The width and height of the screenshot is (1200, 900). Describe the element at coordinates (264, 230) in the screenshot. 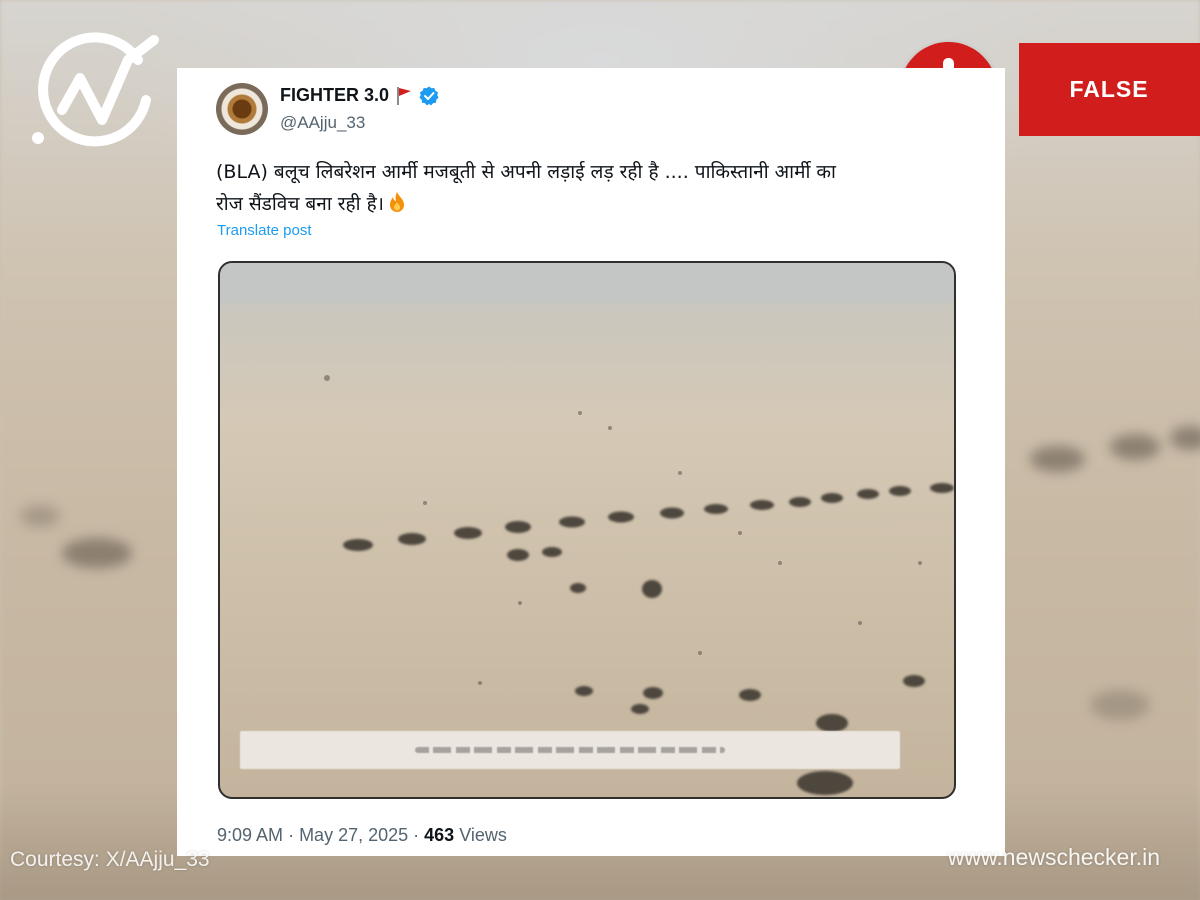

I see `translate-post-link: Translate post` at that location.